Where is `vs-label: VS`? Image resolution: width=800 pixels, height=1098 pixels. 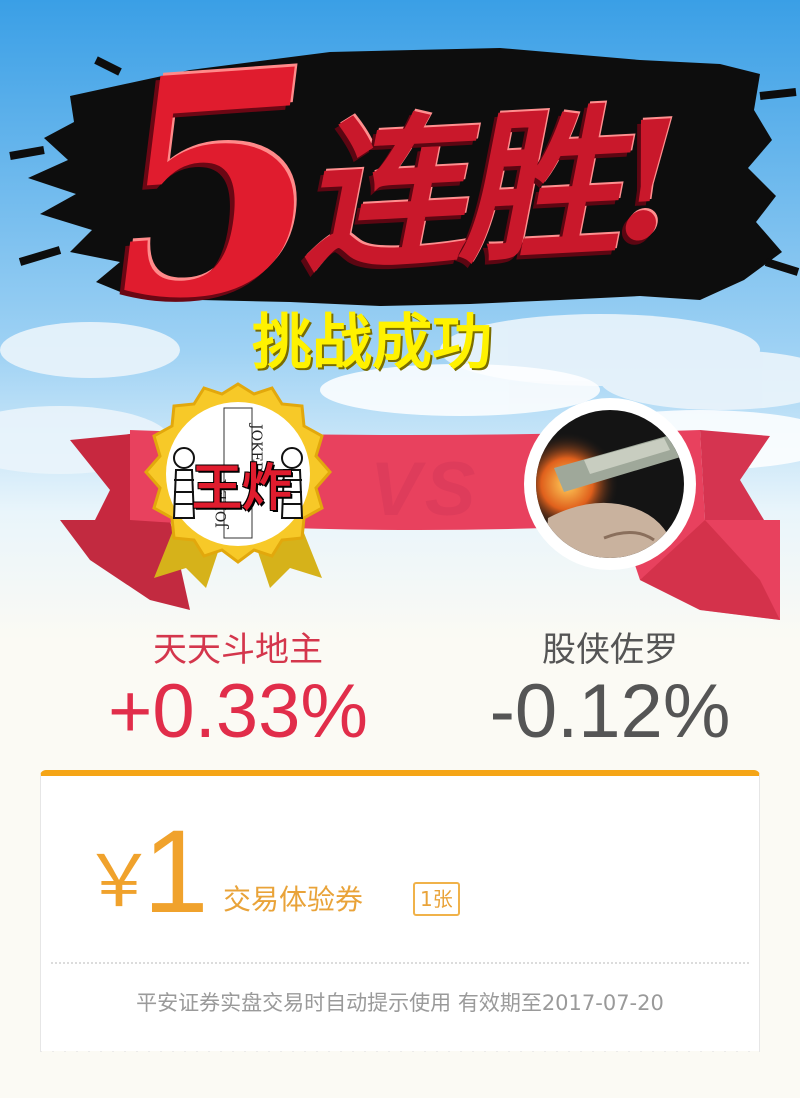 vs-label: VS is located at coordinates (425, 489).